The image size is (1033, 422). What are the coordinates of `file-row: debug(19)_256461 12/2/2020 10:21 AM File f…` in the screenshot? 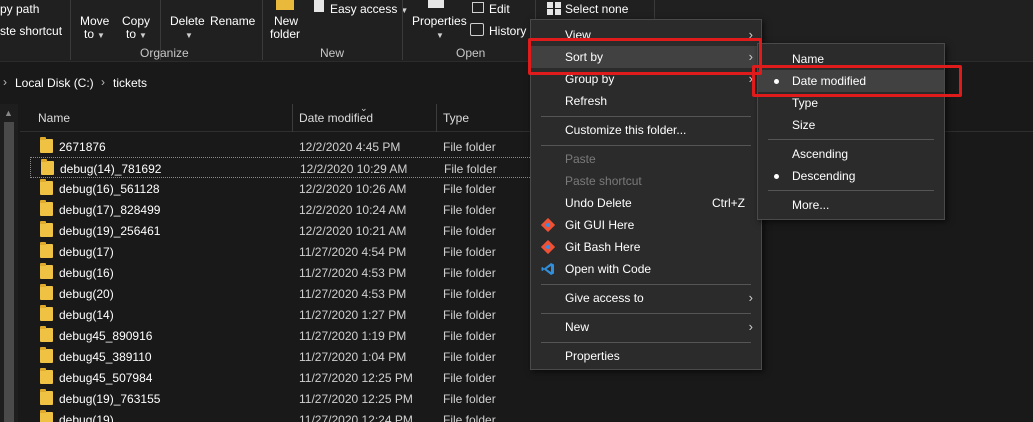 It's located at (290, 230).